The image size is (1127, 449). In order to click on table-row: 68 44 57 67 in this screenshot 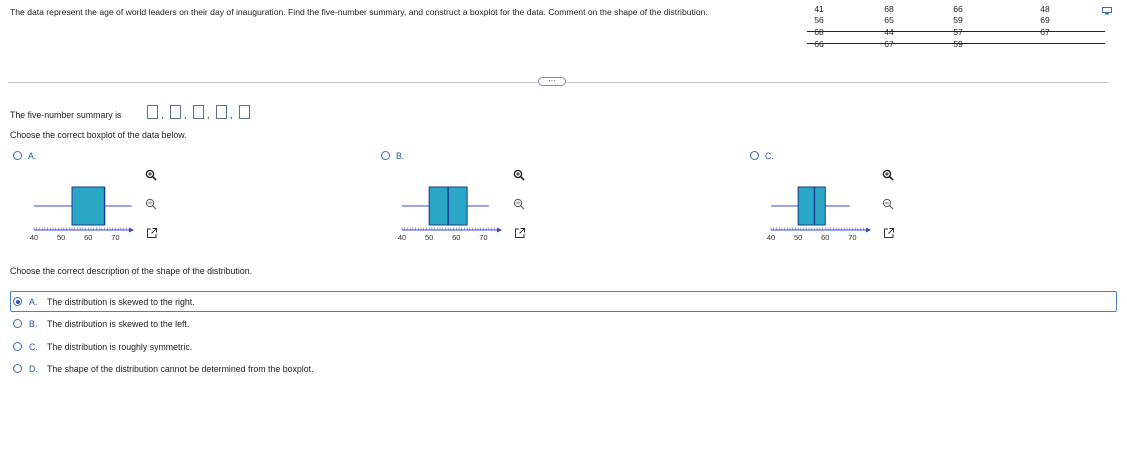, I will do `click(956, 32)`.